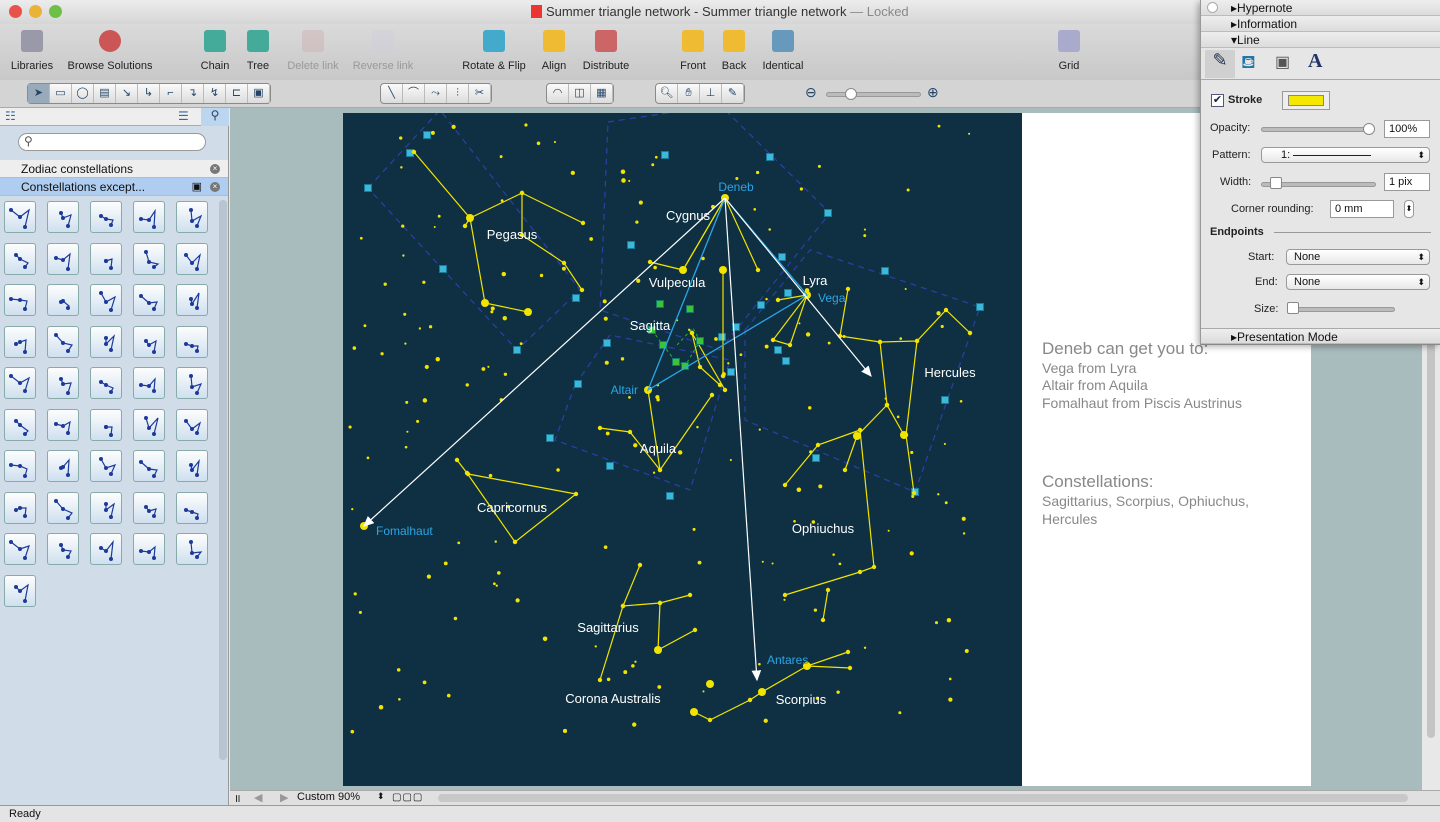 This screenshot has height=822, width=1440. I want to click on search-tab-icon: ⚲, so click(215, 117).